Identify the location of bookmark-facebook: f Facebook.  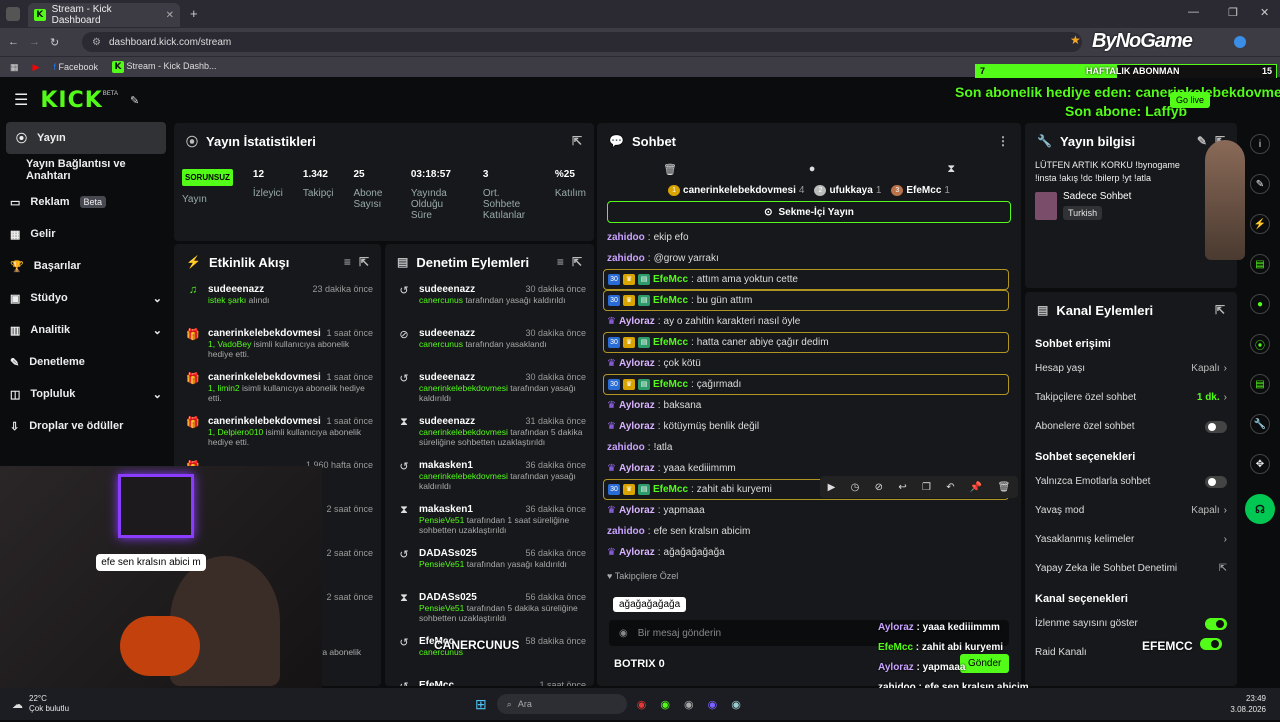
(75, 67).